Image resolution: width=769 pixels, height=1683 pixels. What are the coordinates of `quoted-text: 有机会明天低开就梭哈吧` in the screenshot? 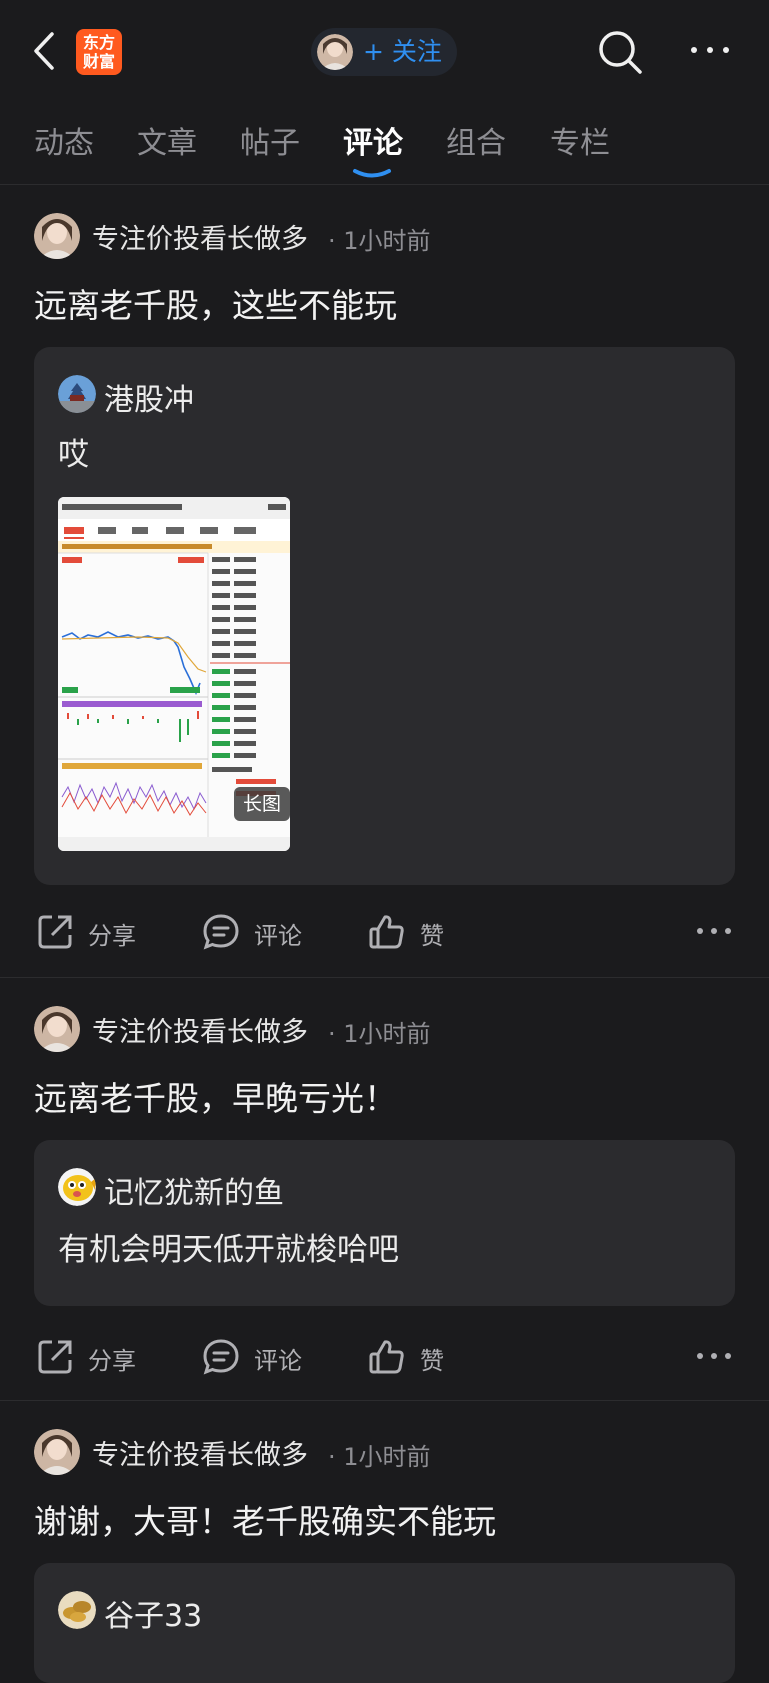 It's located at (228, 1250).